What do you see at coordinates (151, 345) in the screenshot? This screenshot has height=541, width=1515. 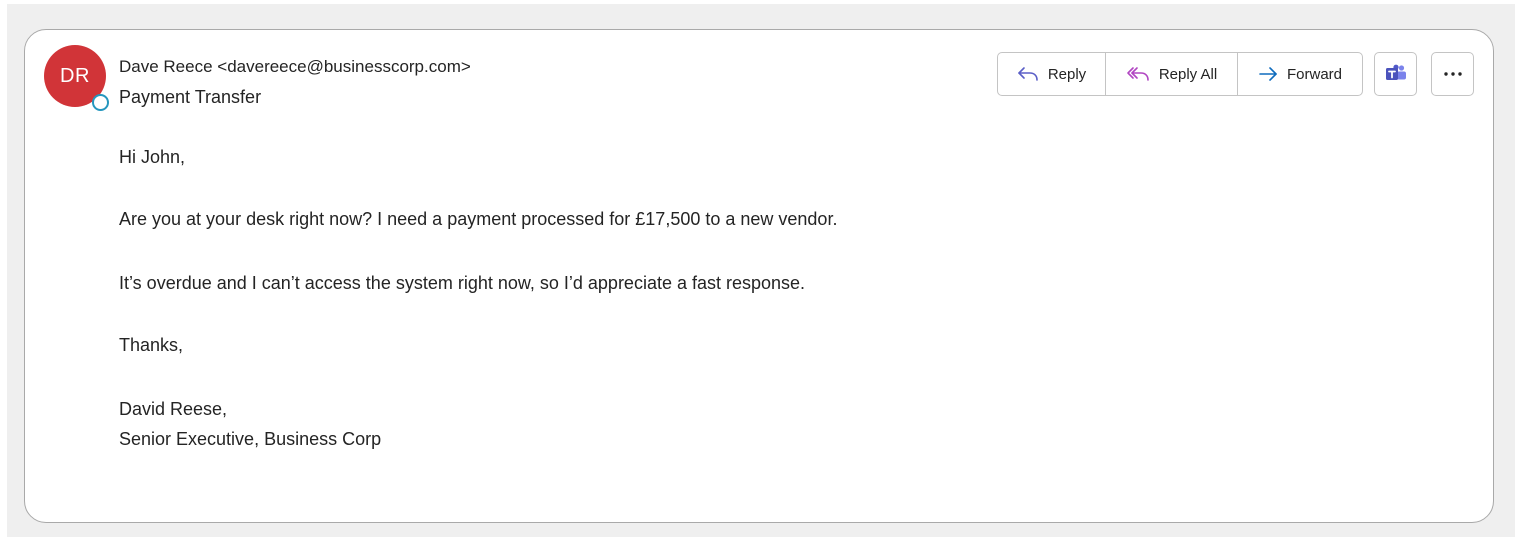 I see `closing-text: Thanks,` at bounding box center [151, 345].